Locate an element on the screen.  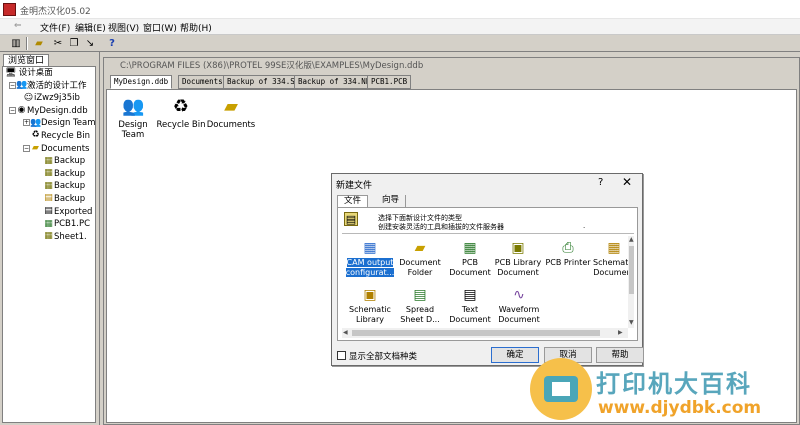
tree-item-backup-2: ▦Backup is located at coordinates (49, 174).